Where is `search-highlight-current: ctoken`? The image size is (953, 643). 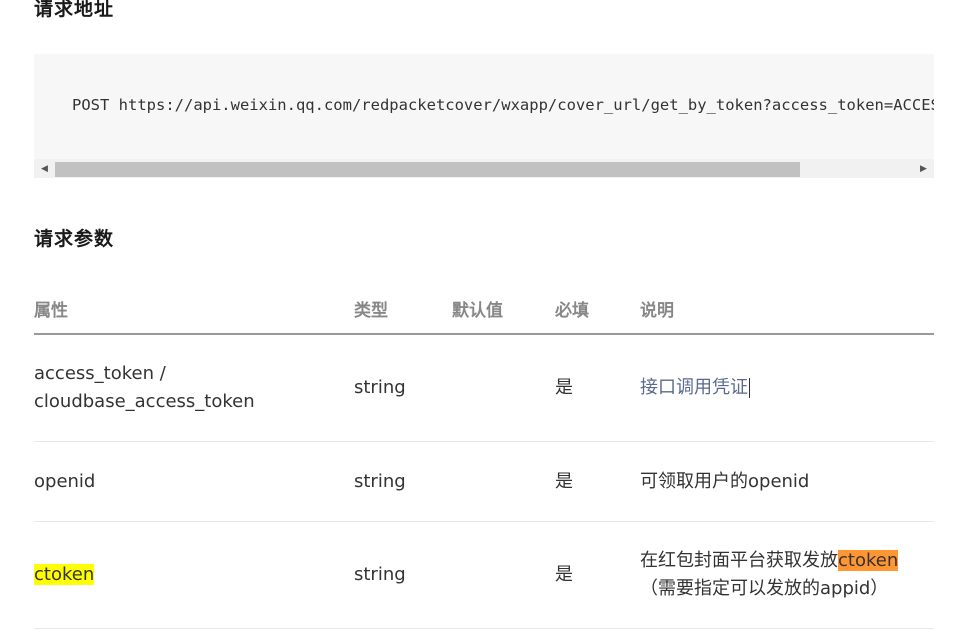
search-highlight-current: ctoken is located at coordinates (868, 560).